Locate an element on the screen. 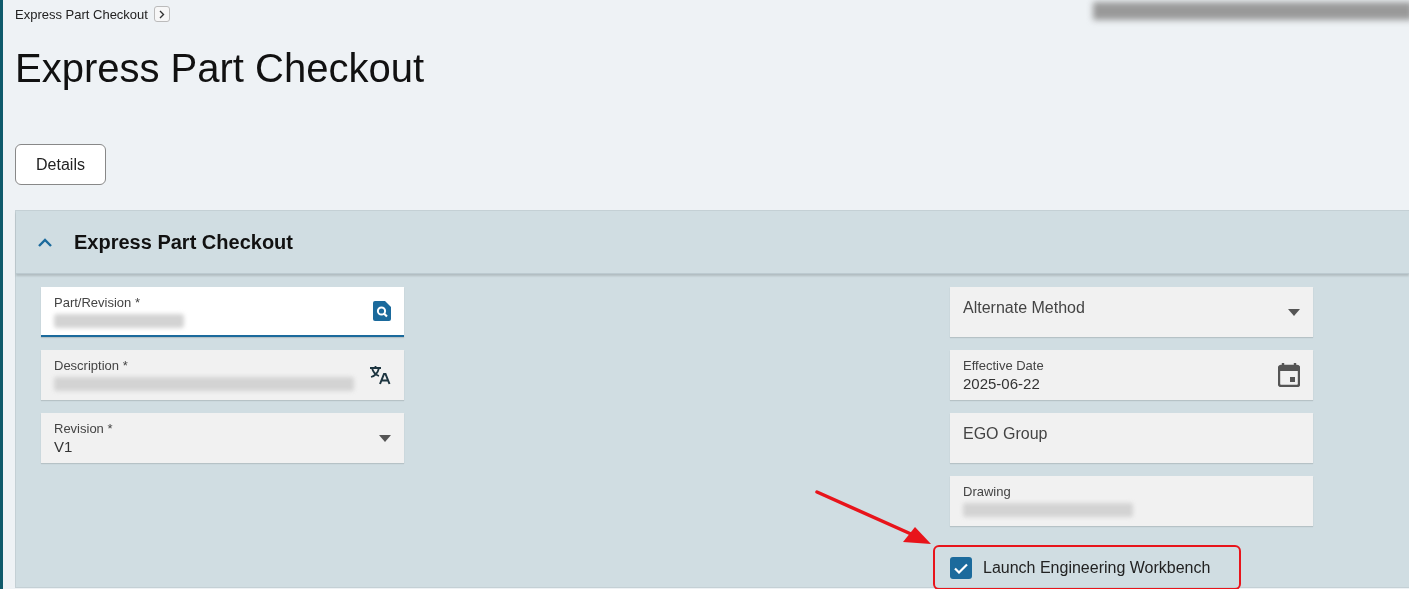  input-field: EGO Group is located at coordinates (1131, 438).